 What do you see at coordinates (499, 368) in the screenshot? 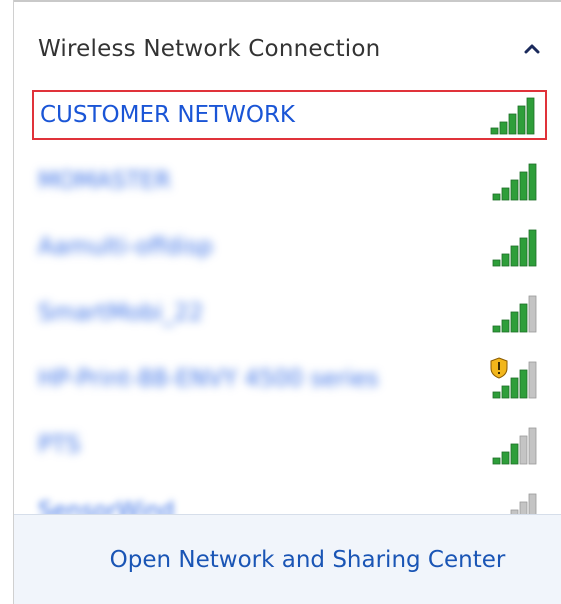
I see `security-shield-icon` at bounding box center [499, 368].